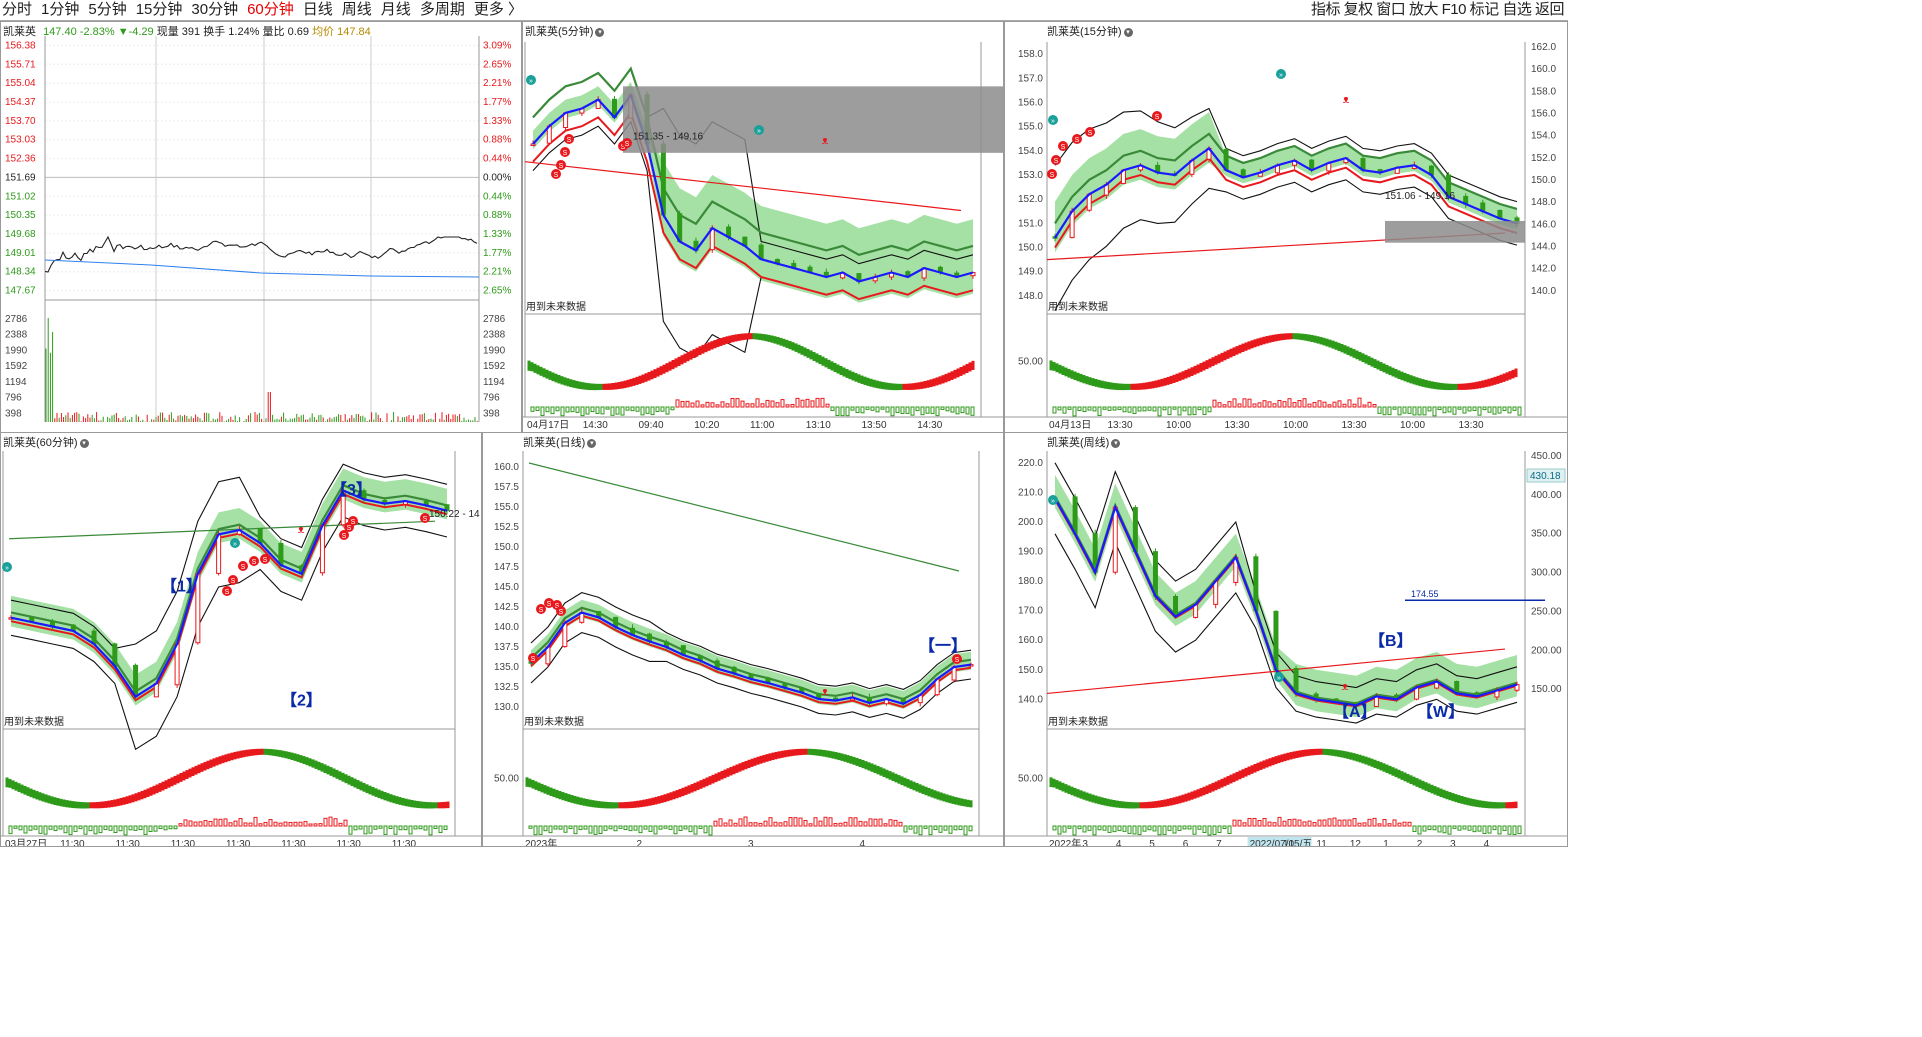 The width and height of the screenshot is (1922, 1037). I want to click on price-tick: 148.34, so click(20, 272).